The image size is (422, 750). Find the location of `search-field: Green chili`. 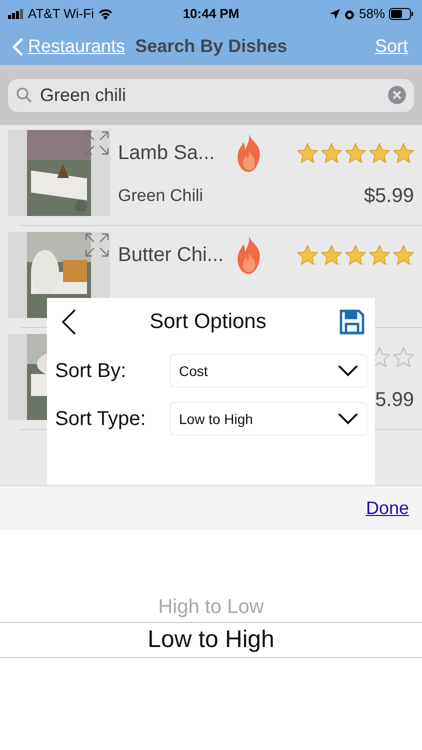

search-field: Green chili is located at coordinates (211, 95).